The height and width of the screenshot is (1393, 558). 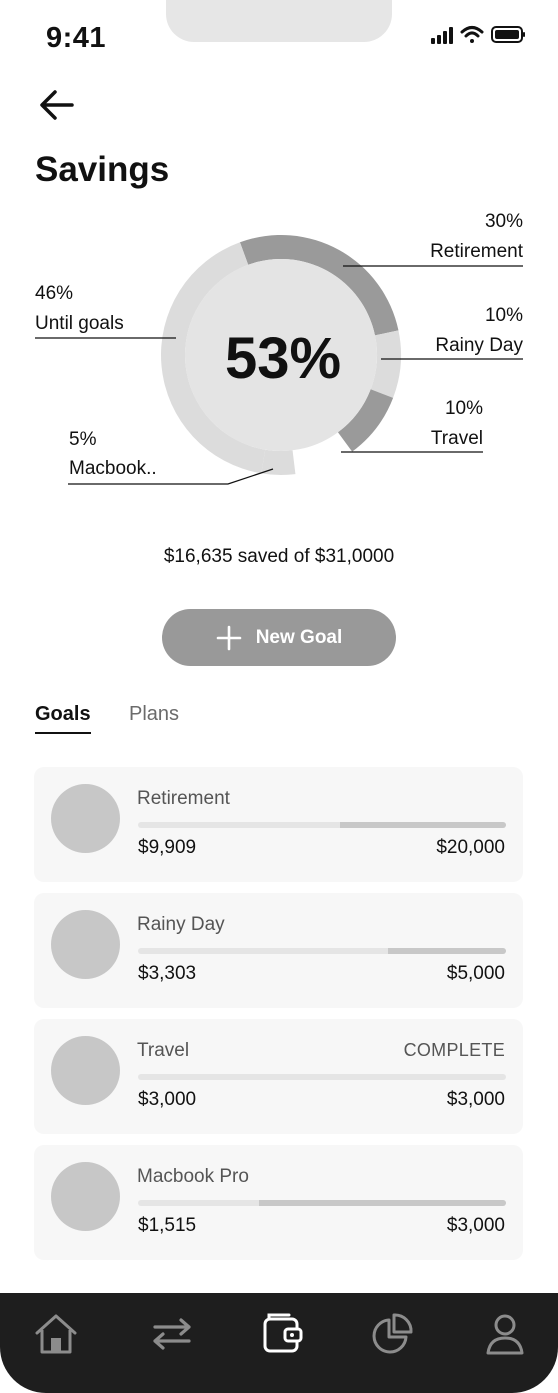 I want to click on label-retirement: Retirement, so click(x=476, y=251).